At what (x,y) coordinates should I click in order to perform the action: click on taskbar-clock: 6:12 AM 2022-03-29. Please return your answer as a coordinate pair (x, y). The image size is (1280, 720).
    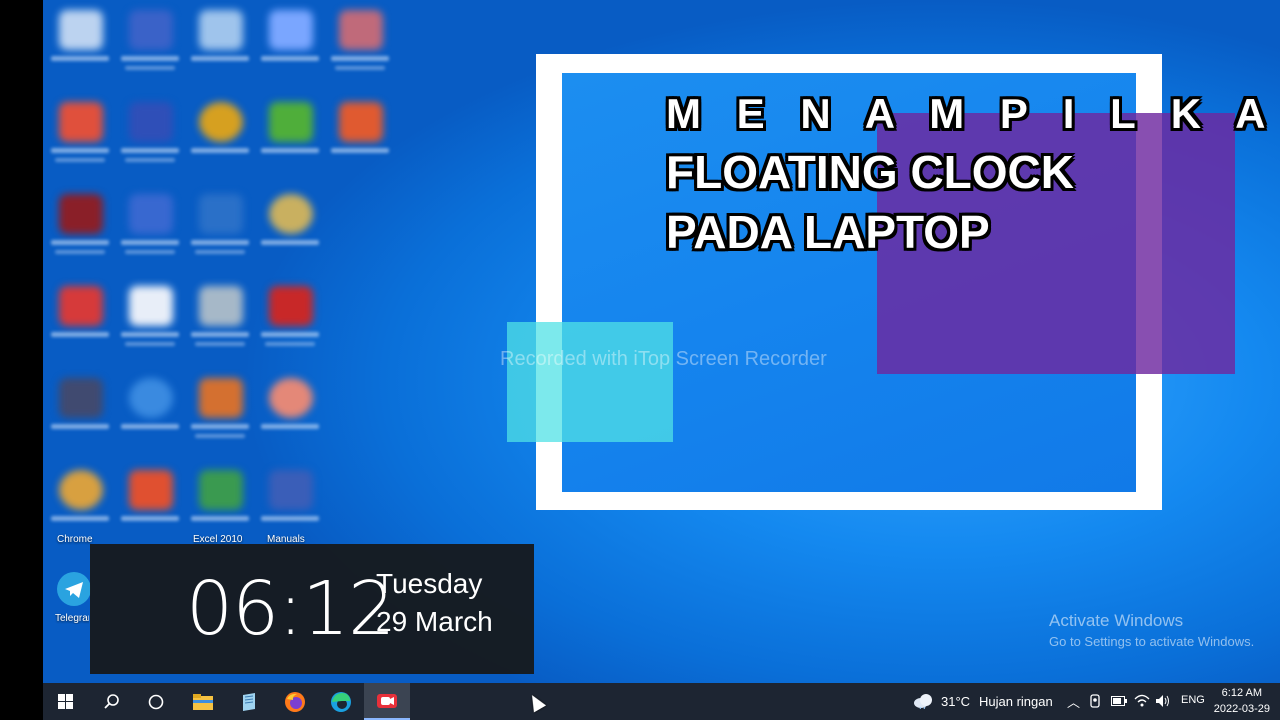
    Looking at the image, I should click on (1242, 701).